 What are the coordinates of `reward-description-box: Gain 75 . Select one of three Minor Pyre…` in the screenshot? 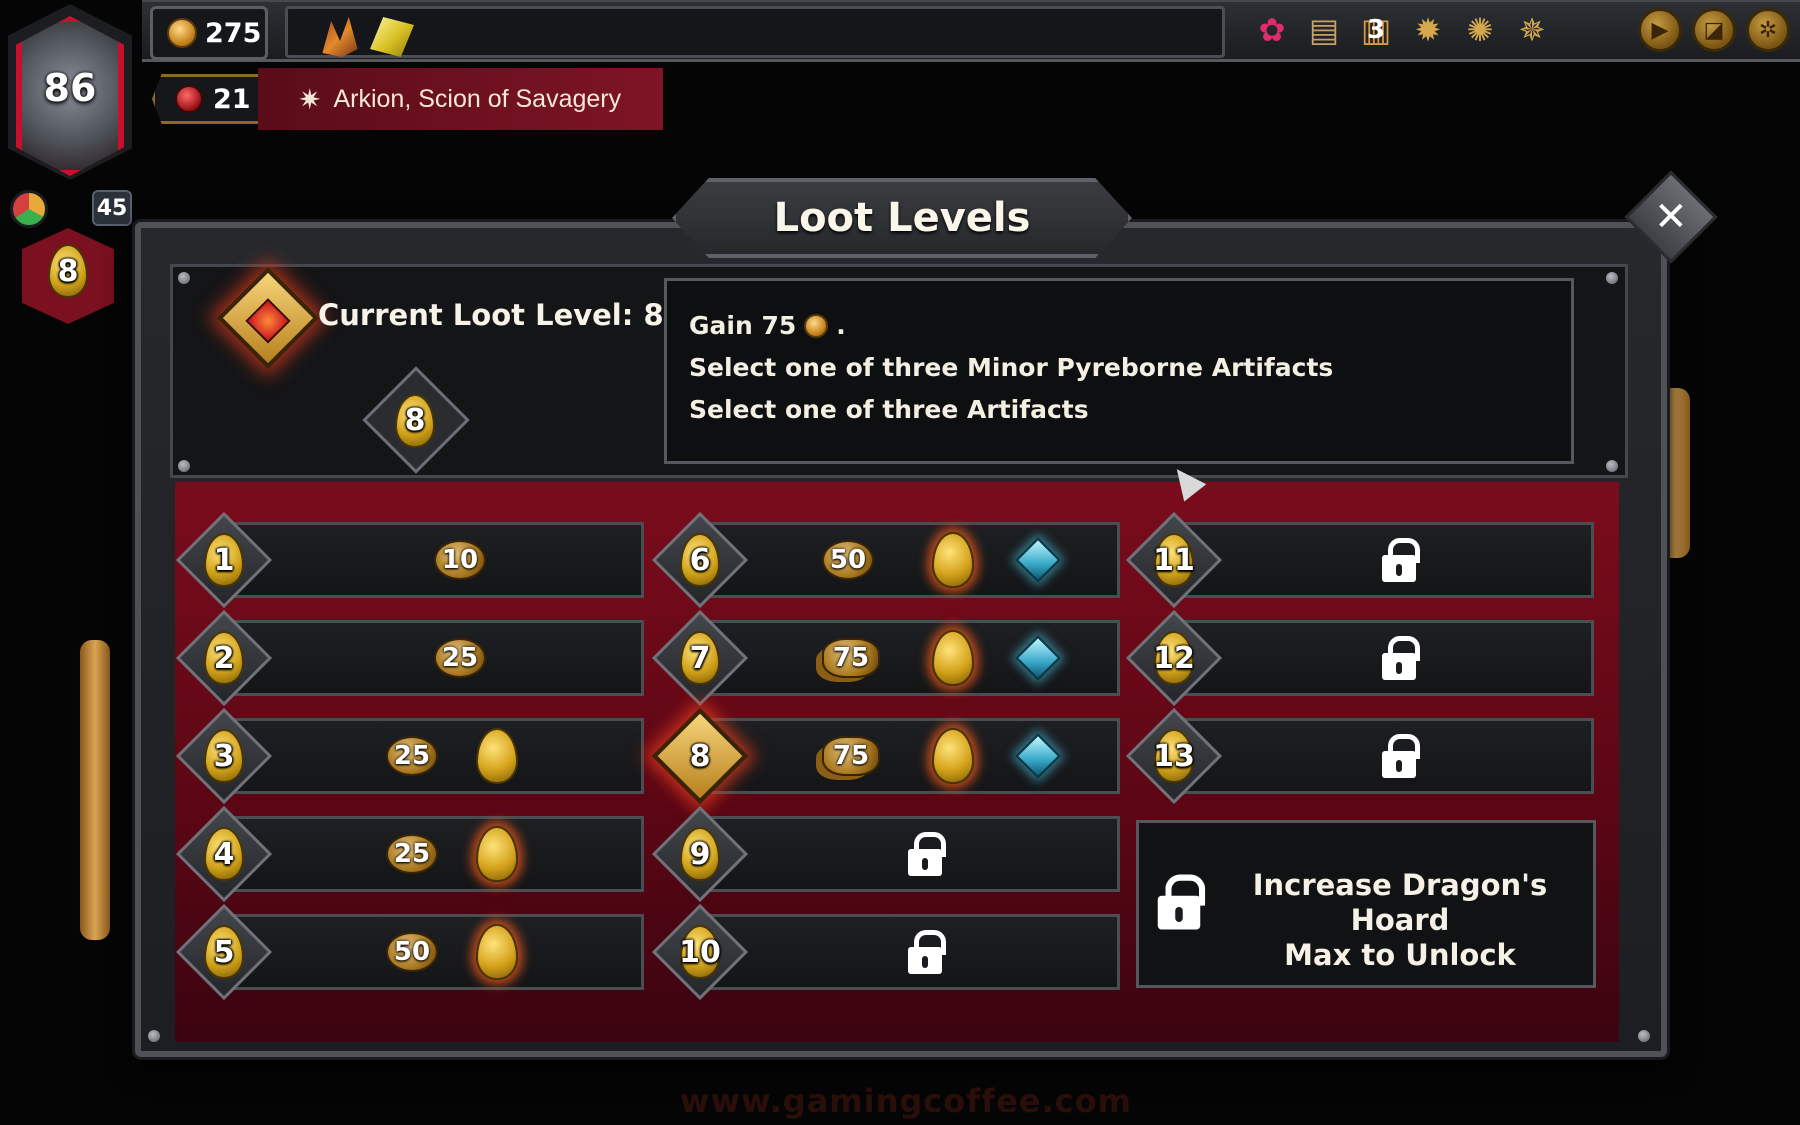 It's located at (1119, 371).